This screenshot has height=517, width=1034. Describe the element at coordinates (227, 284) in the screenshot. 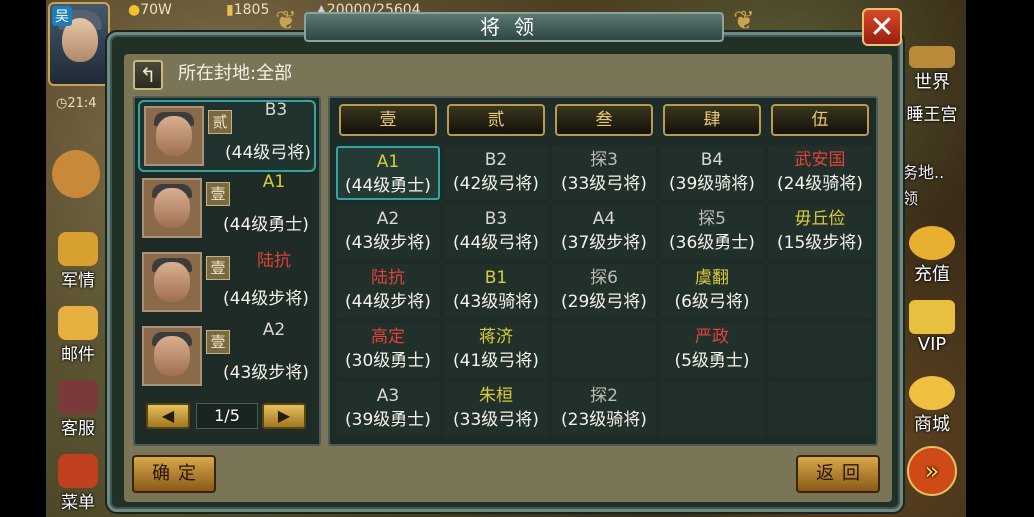

I see `general-list-item: 壹 陆抗 (44级步将)` at that location.